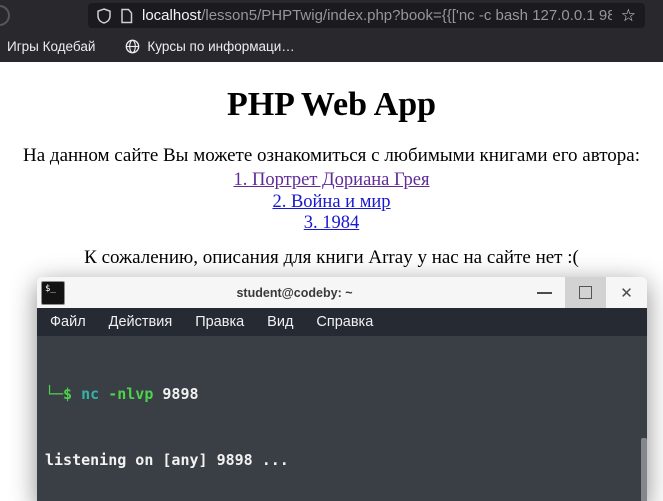  I want to click on menu-item-help: Справка, so click(344, 322).